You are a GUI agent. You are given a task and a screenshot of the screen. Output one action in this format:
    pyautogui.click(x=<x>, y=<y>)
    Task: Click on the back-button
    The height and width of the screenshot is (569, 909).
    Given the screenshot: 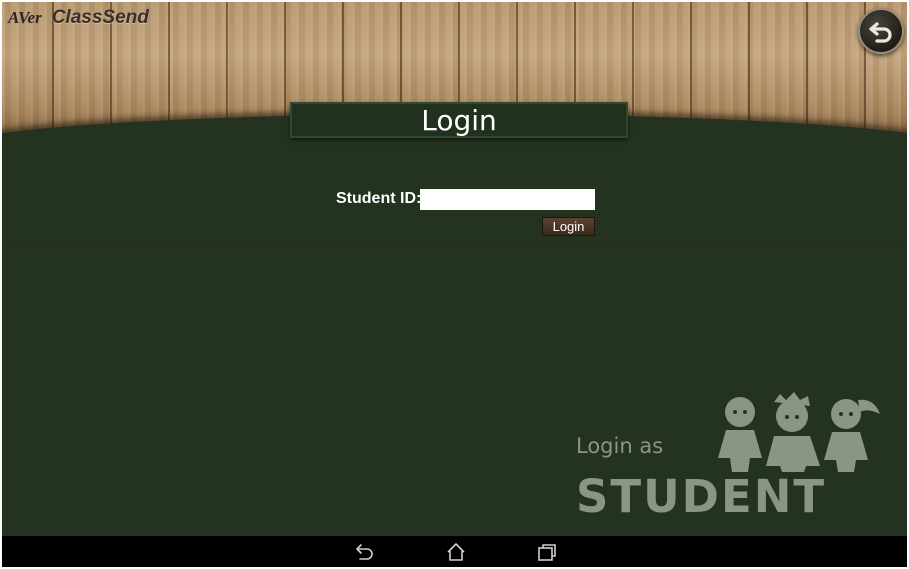 What is the action you would take?
    pyautogui.click(x=881, y=31)
    